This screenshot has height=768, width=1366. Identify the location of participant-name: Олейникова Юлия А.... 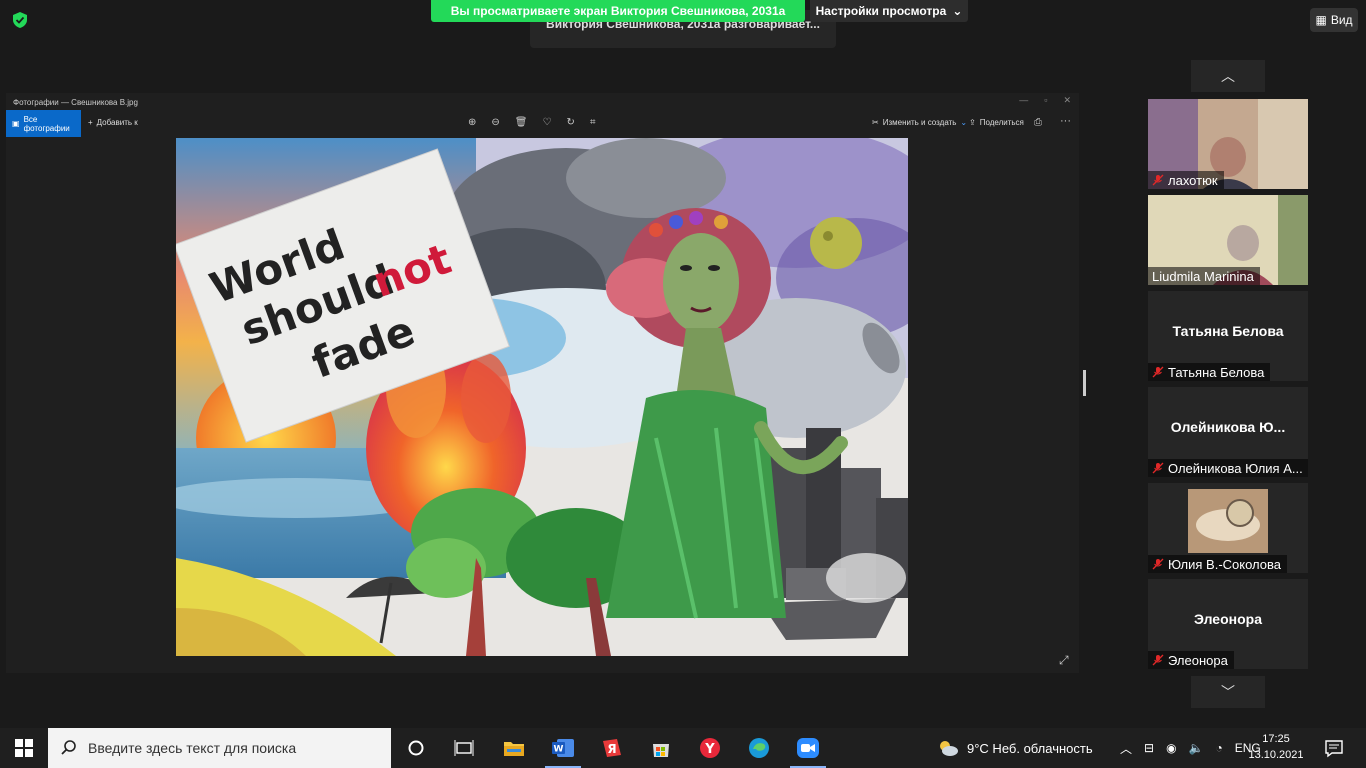
(1235, 468).